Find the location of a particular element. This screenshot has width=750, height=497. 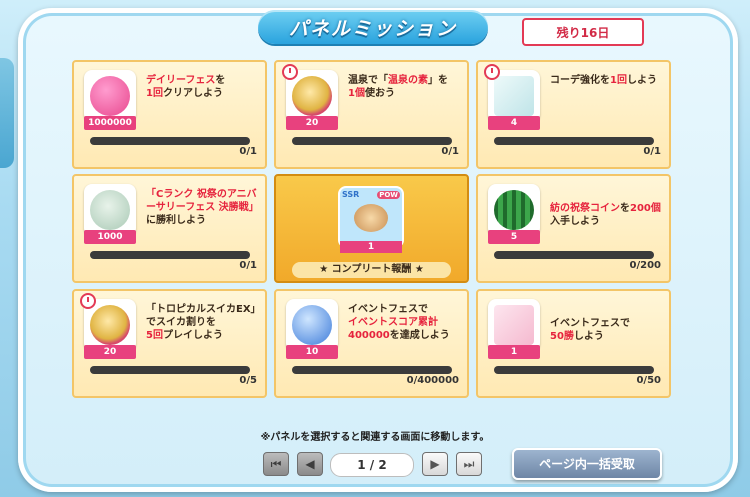

watermelon-icon is located at coordinates (514, 210).